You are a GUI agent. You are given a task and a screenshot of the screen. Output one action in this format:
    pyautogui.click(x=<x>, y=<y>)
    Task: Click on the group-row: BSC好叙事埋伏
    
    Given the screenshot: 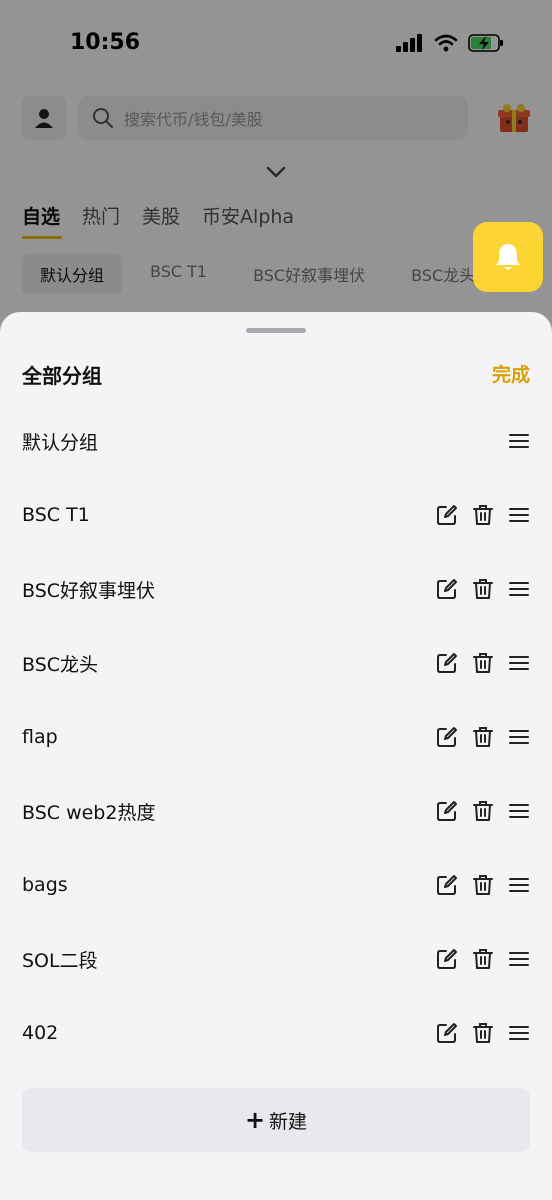 What is the action you would take?
    pyautogui.click(x=276, y=589)
    